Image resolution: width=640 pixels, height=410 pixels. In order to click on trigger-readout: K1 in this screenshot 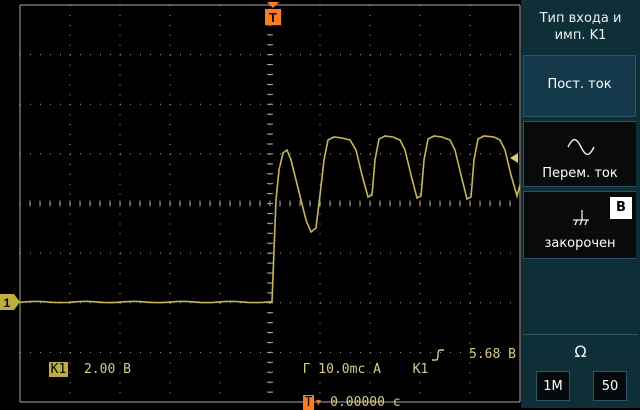, I will do `click(413, 362)`.